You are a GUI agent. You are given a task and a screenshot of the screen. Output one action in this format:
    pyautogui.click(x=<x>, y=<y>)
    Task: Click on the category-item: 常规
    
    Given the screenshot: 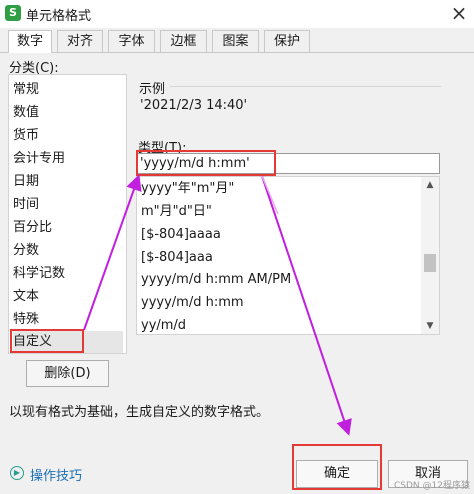 What is the action you would take?
    pyautogui.click(x=68, y=90)
    